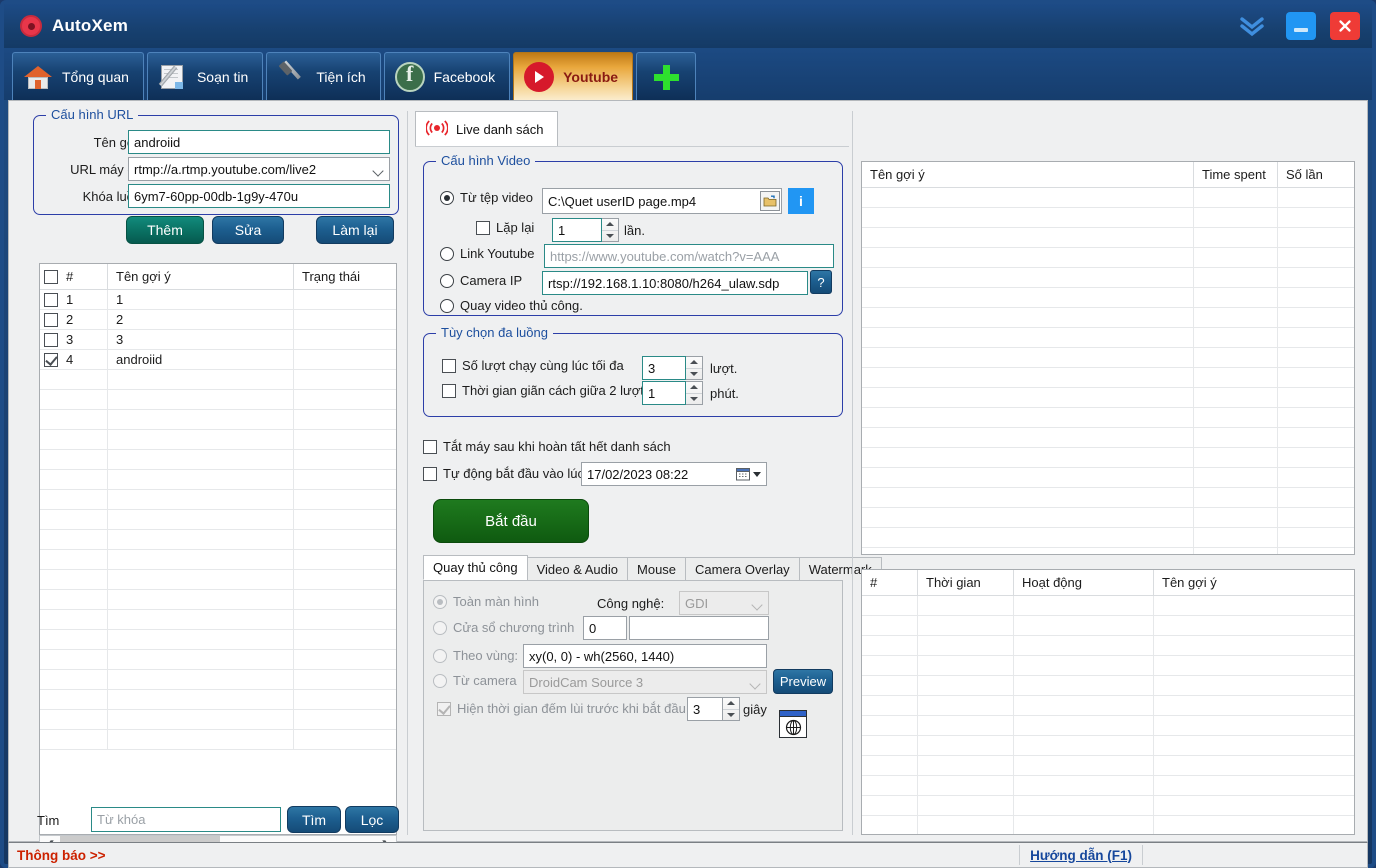  I want to click on folder-open-icon, so click(770, 201).